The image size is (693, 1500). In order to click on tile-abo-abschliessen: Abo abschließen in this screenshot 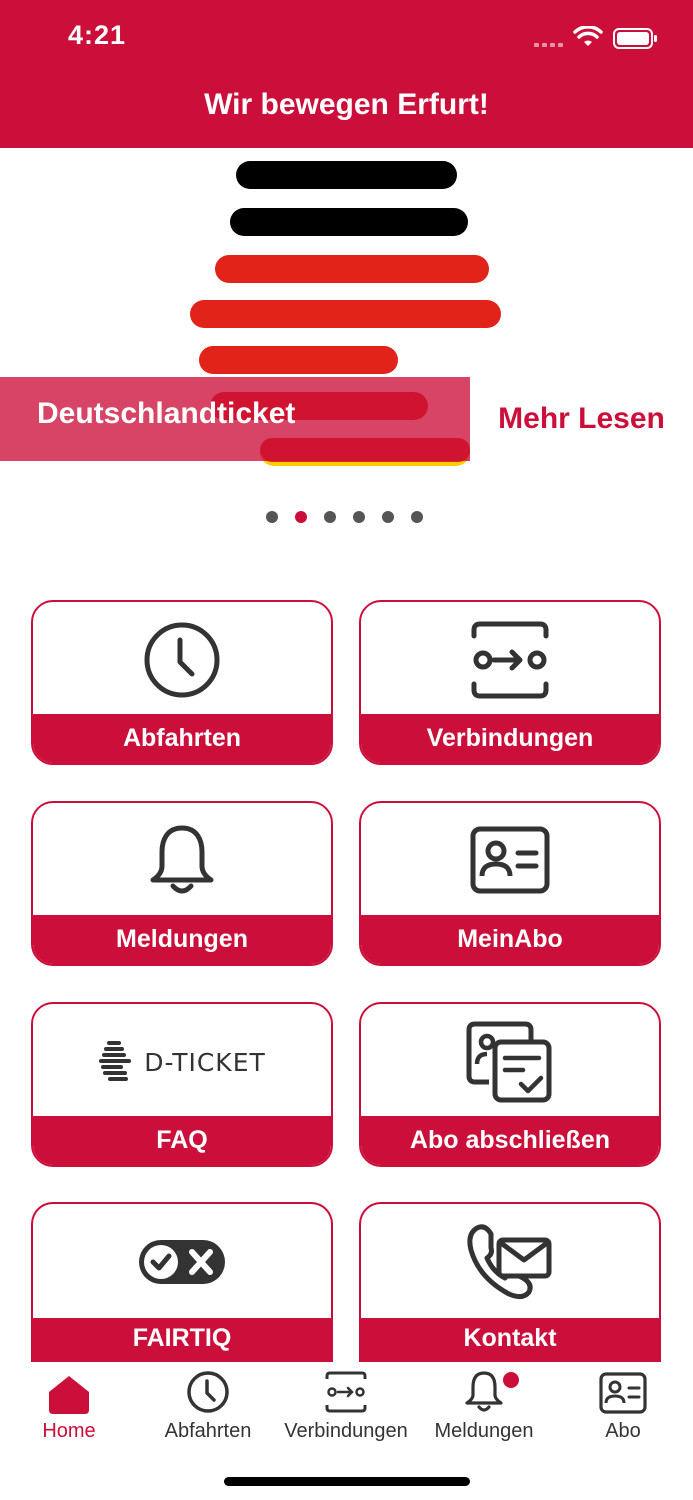, I will do `click(510, 1084)`.